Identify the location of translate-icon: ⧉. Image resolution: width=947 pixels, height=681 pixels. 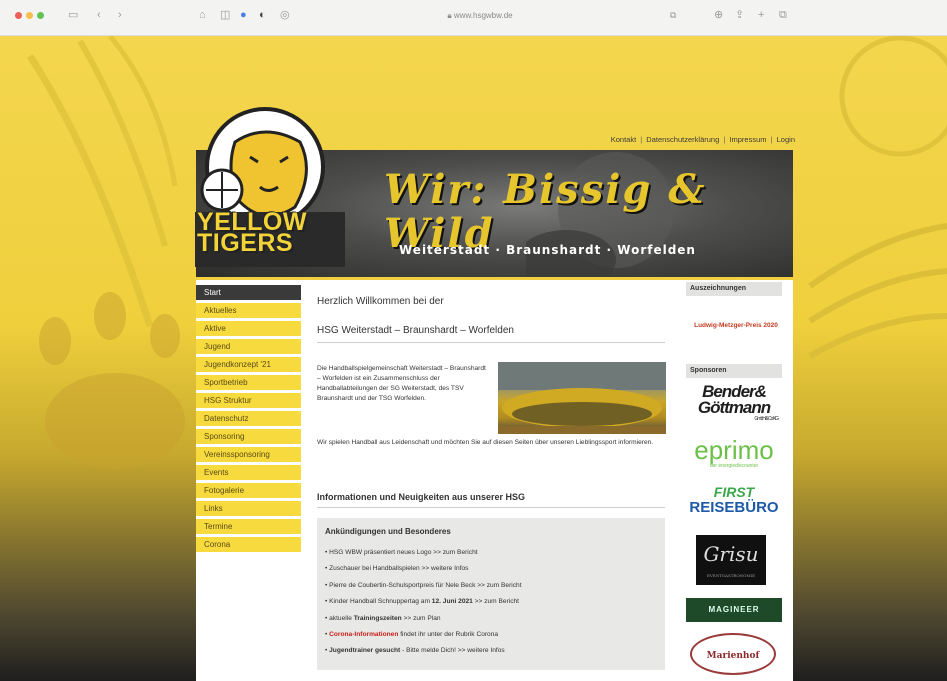
(673, 15).